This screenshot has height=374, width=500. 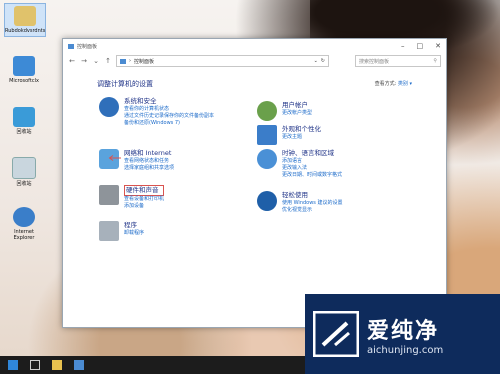 I want to click on printer-icon, so click(x=109, y=195).